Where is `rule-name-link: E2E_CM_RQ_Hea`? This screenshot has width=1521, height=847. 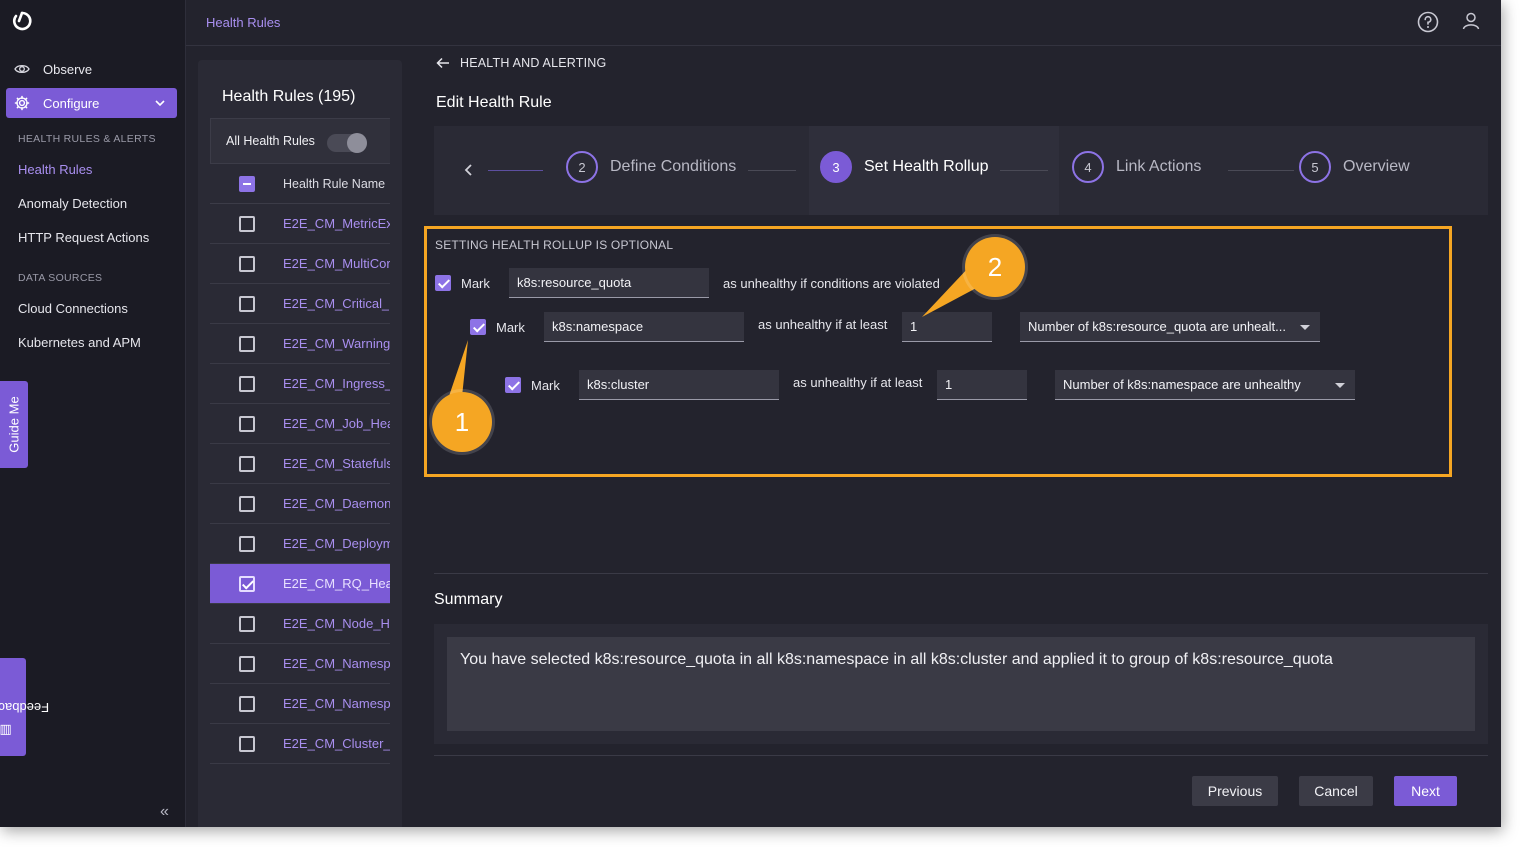
rule-name-link: E2E_CM_RQ_Hea is located at coordinates (336, 583).